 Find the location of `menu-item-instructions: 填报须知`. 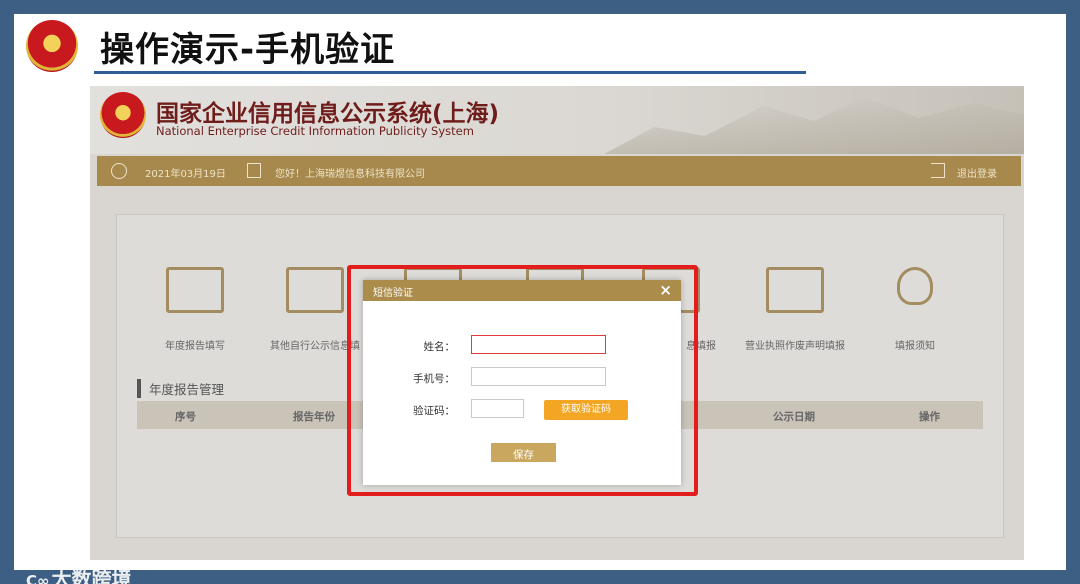

menu-item-instructions: 填报须知 is located at coordinates (915, 309).